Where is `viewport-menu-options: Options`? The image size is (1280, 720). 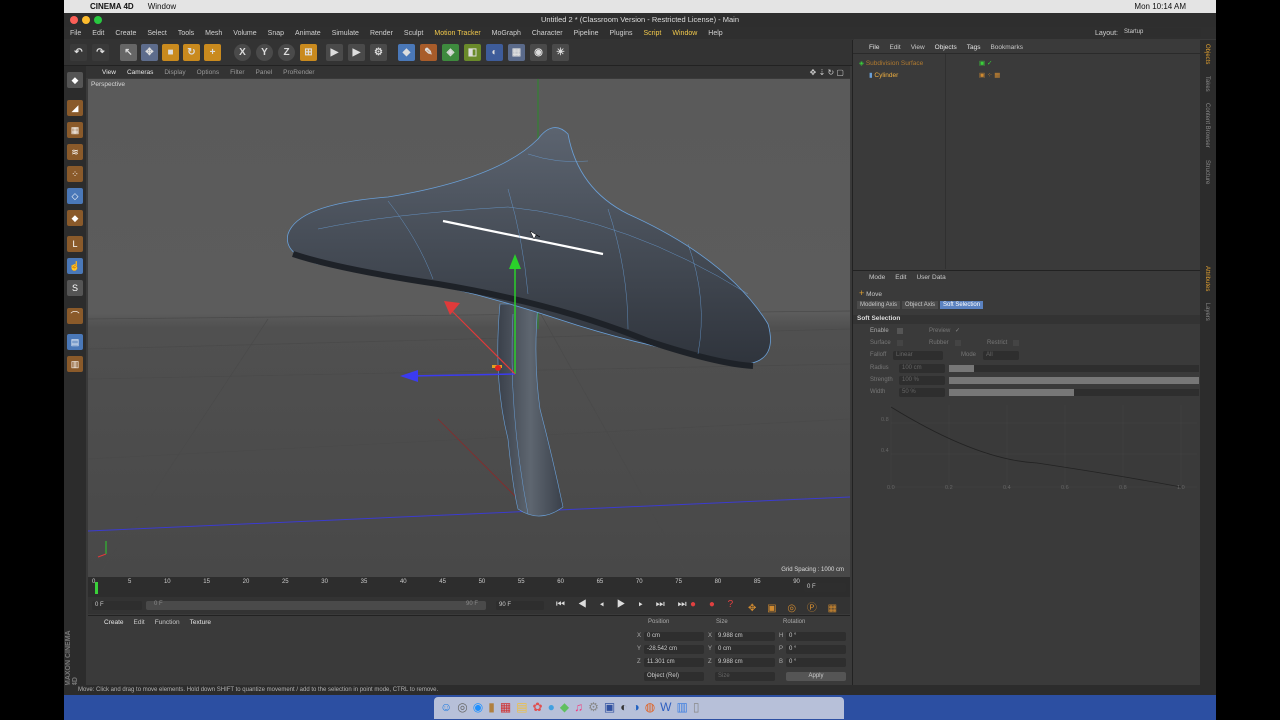 viewport-menu-options: Options is located at coordinates (208, 72).